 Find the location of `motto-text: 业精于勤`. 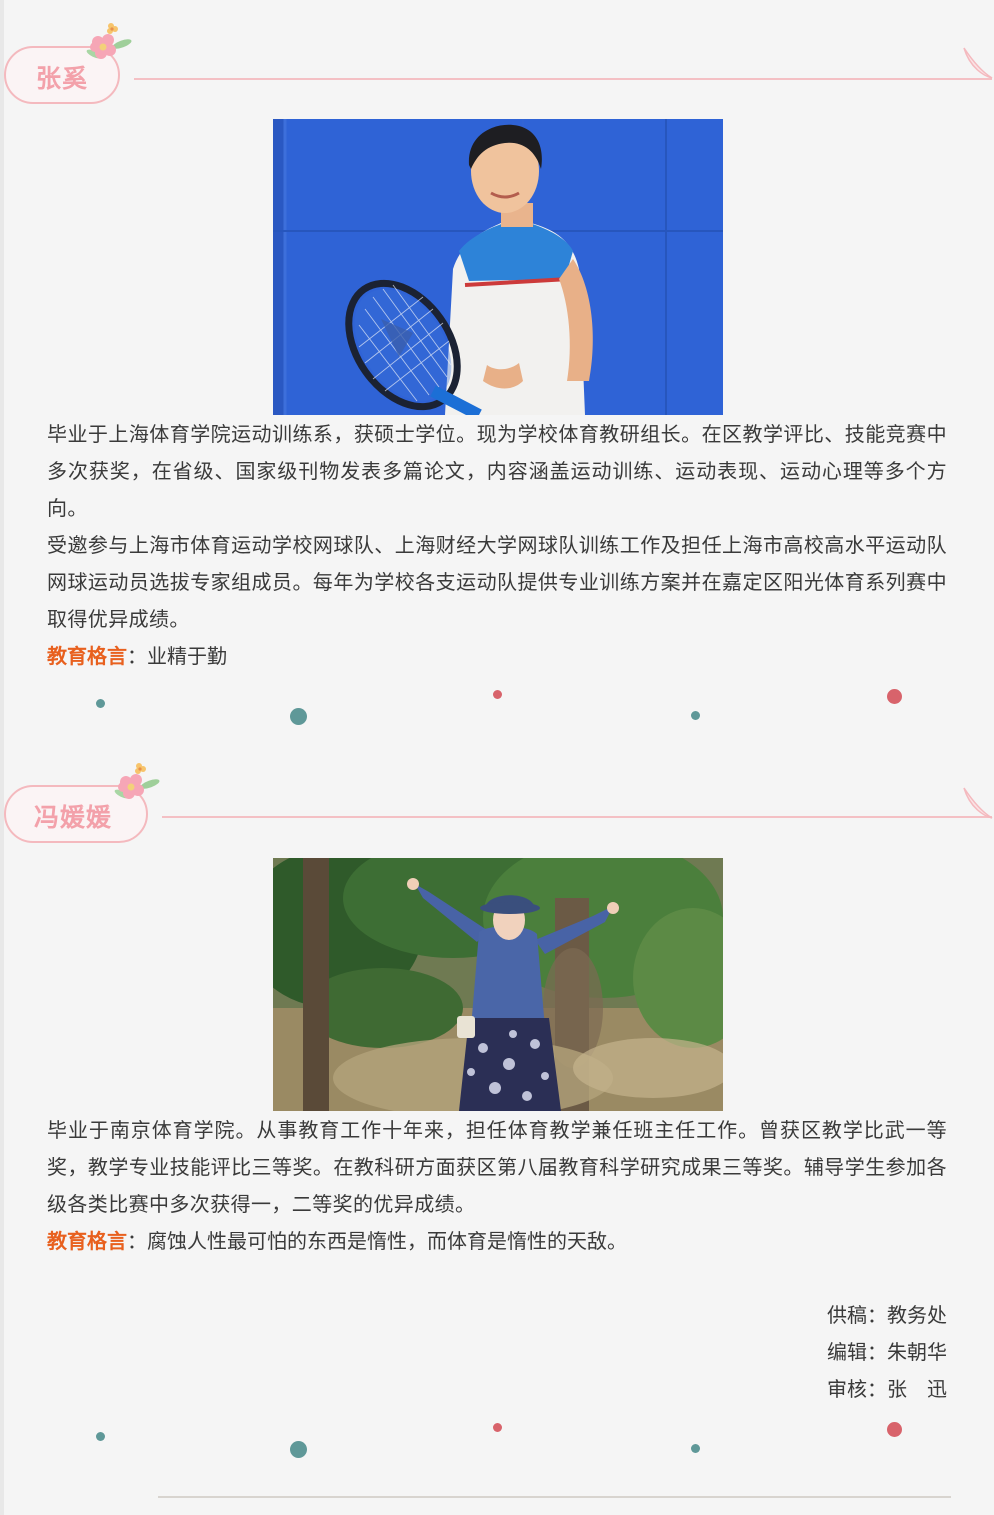

motto-text: 业精于勤 is located at coordinates (187, 656).